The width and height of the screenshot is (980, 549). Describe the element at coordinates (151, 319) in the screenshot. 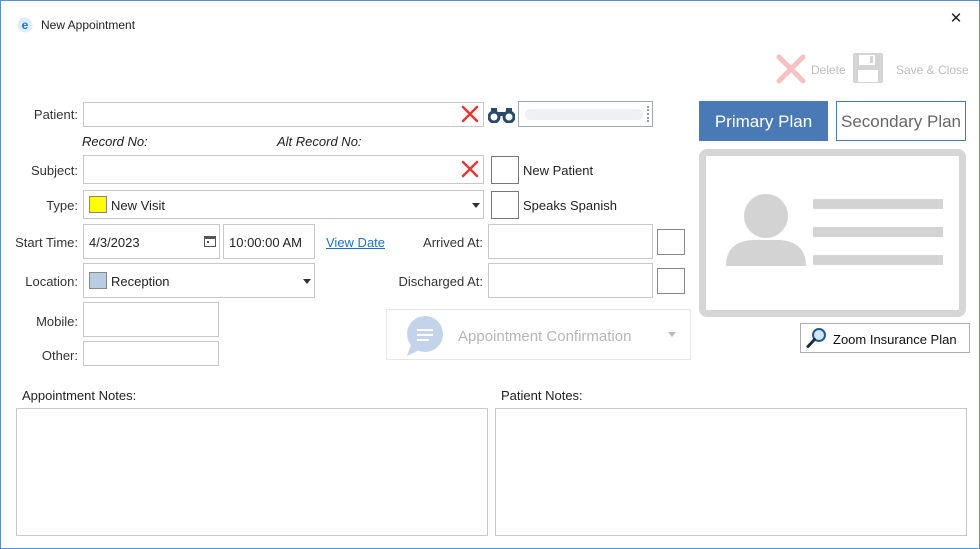

I see `mobile-input` at that location.